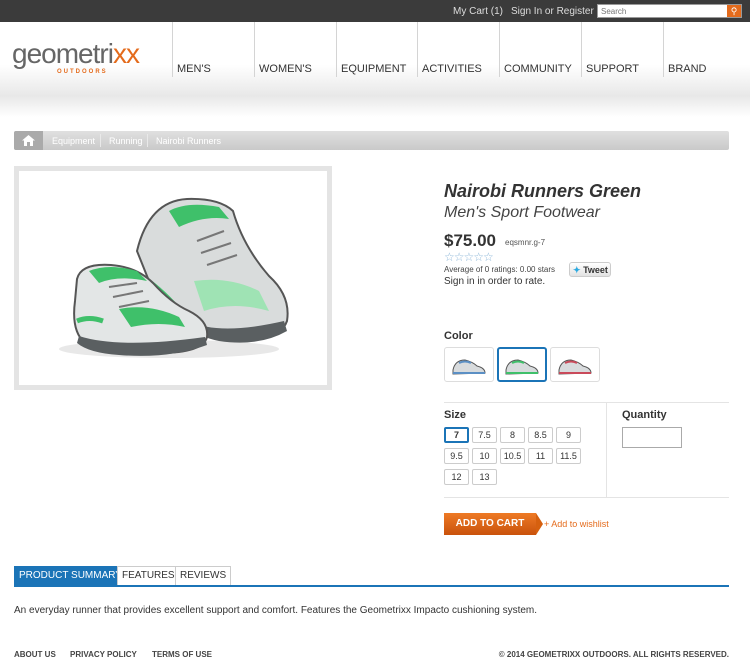 The height and width of the screenshot is (671, 750). What do you see at coordinates (126, 141) in the screenshot?
I see `breadcrumb-running: Running` at bounding box center [126, 141].